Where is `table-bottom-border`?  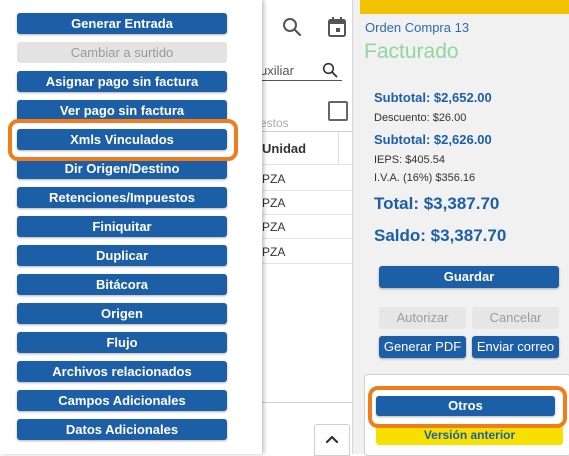 table-bottom-border is located at coordinates (307, 402).